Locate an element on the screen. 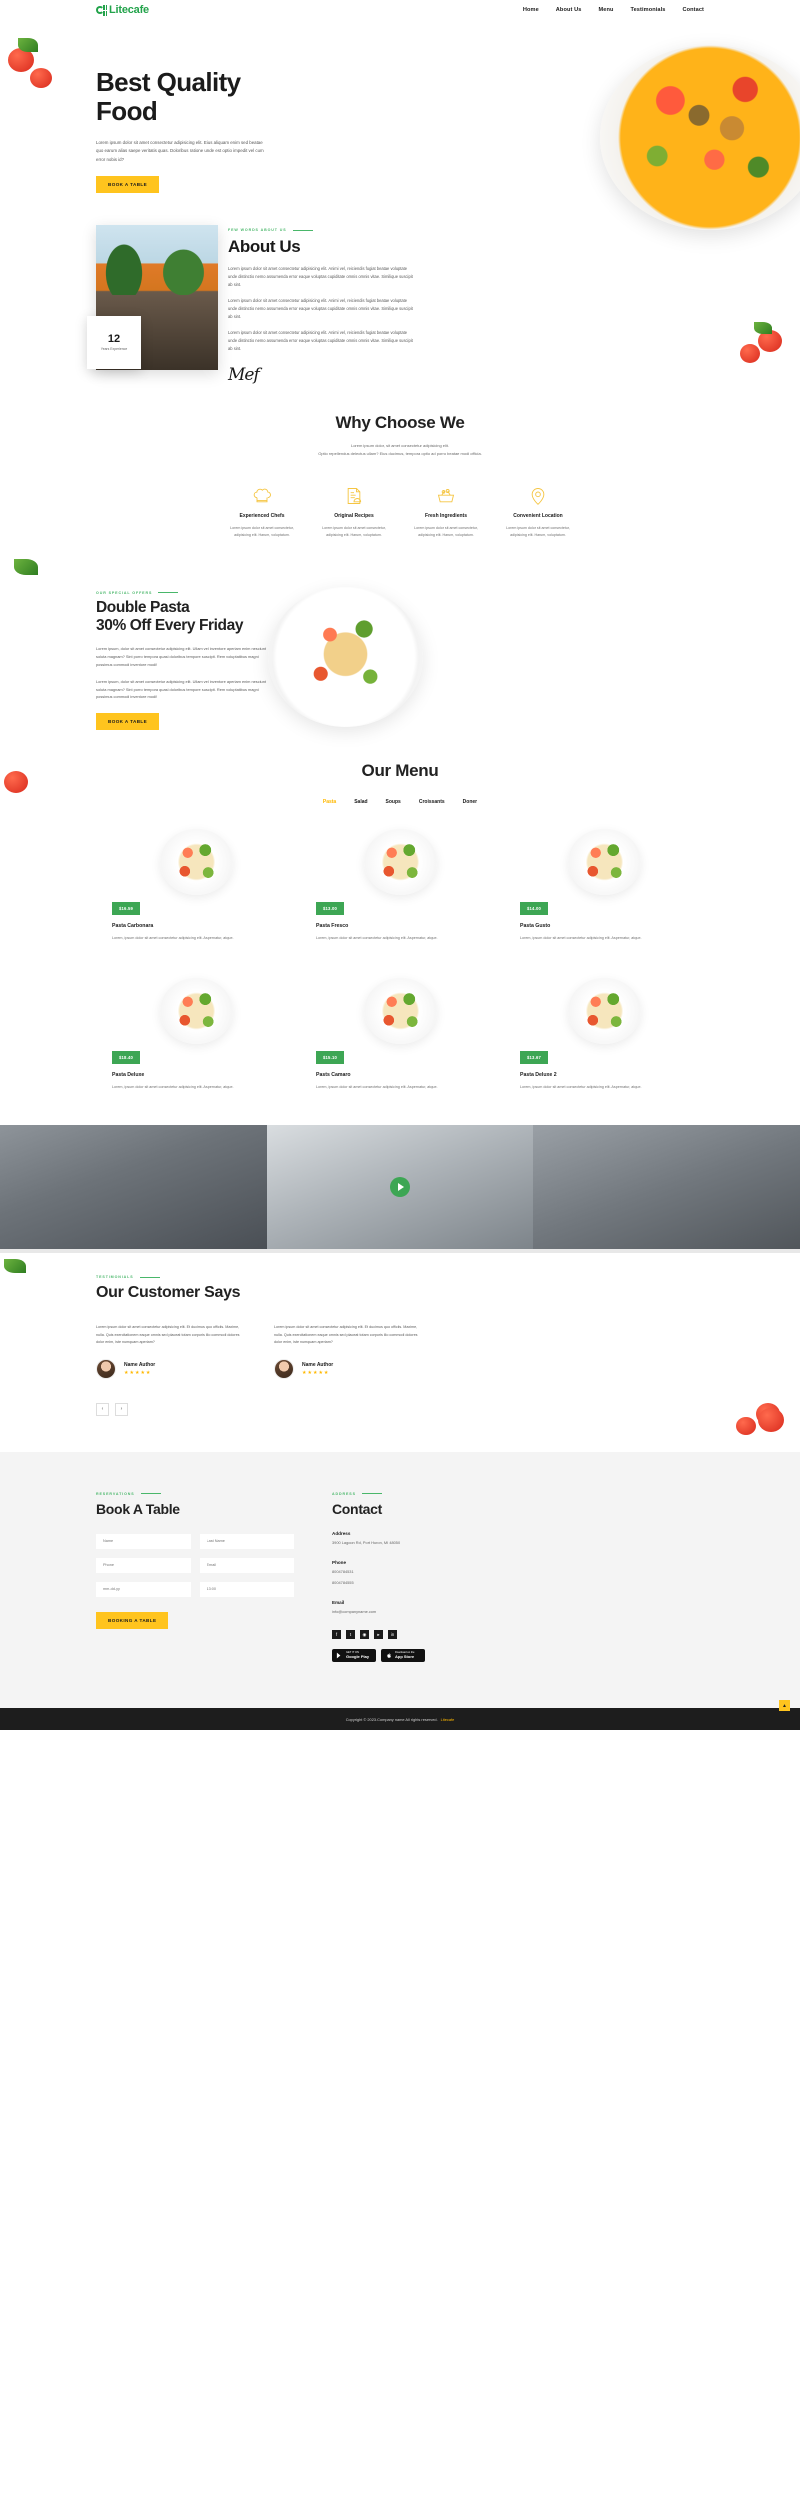 This screenshot has width=800, height=2513. app-store-icon: Download on the App Store is located at coordinates (403, 1656).